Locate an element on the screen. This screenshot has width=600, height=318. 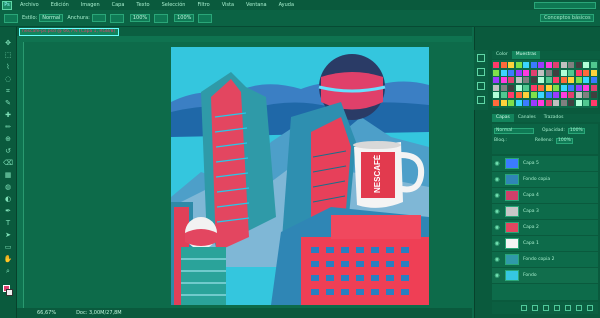
blur-tool-icon: ◍ is located at coordinates (8, 187).